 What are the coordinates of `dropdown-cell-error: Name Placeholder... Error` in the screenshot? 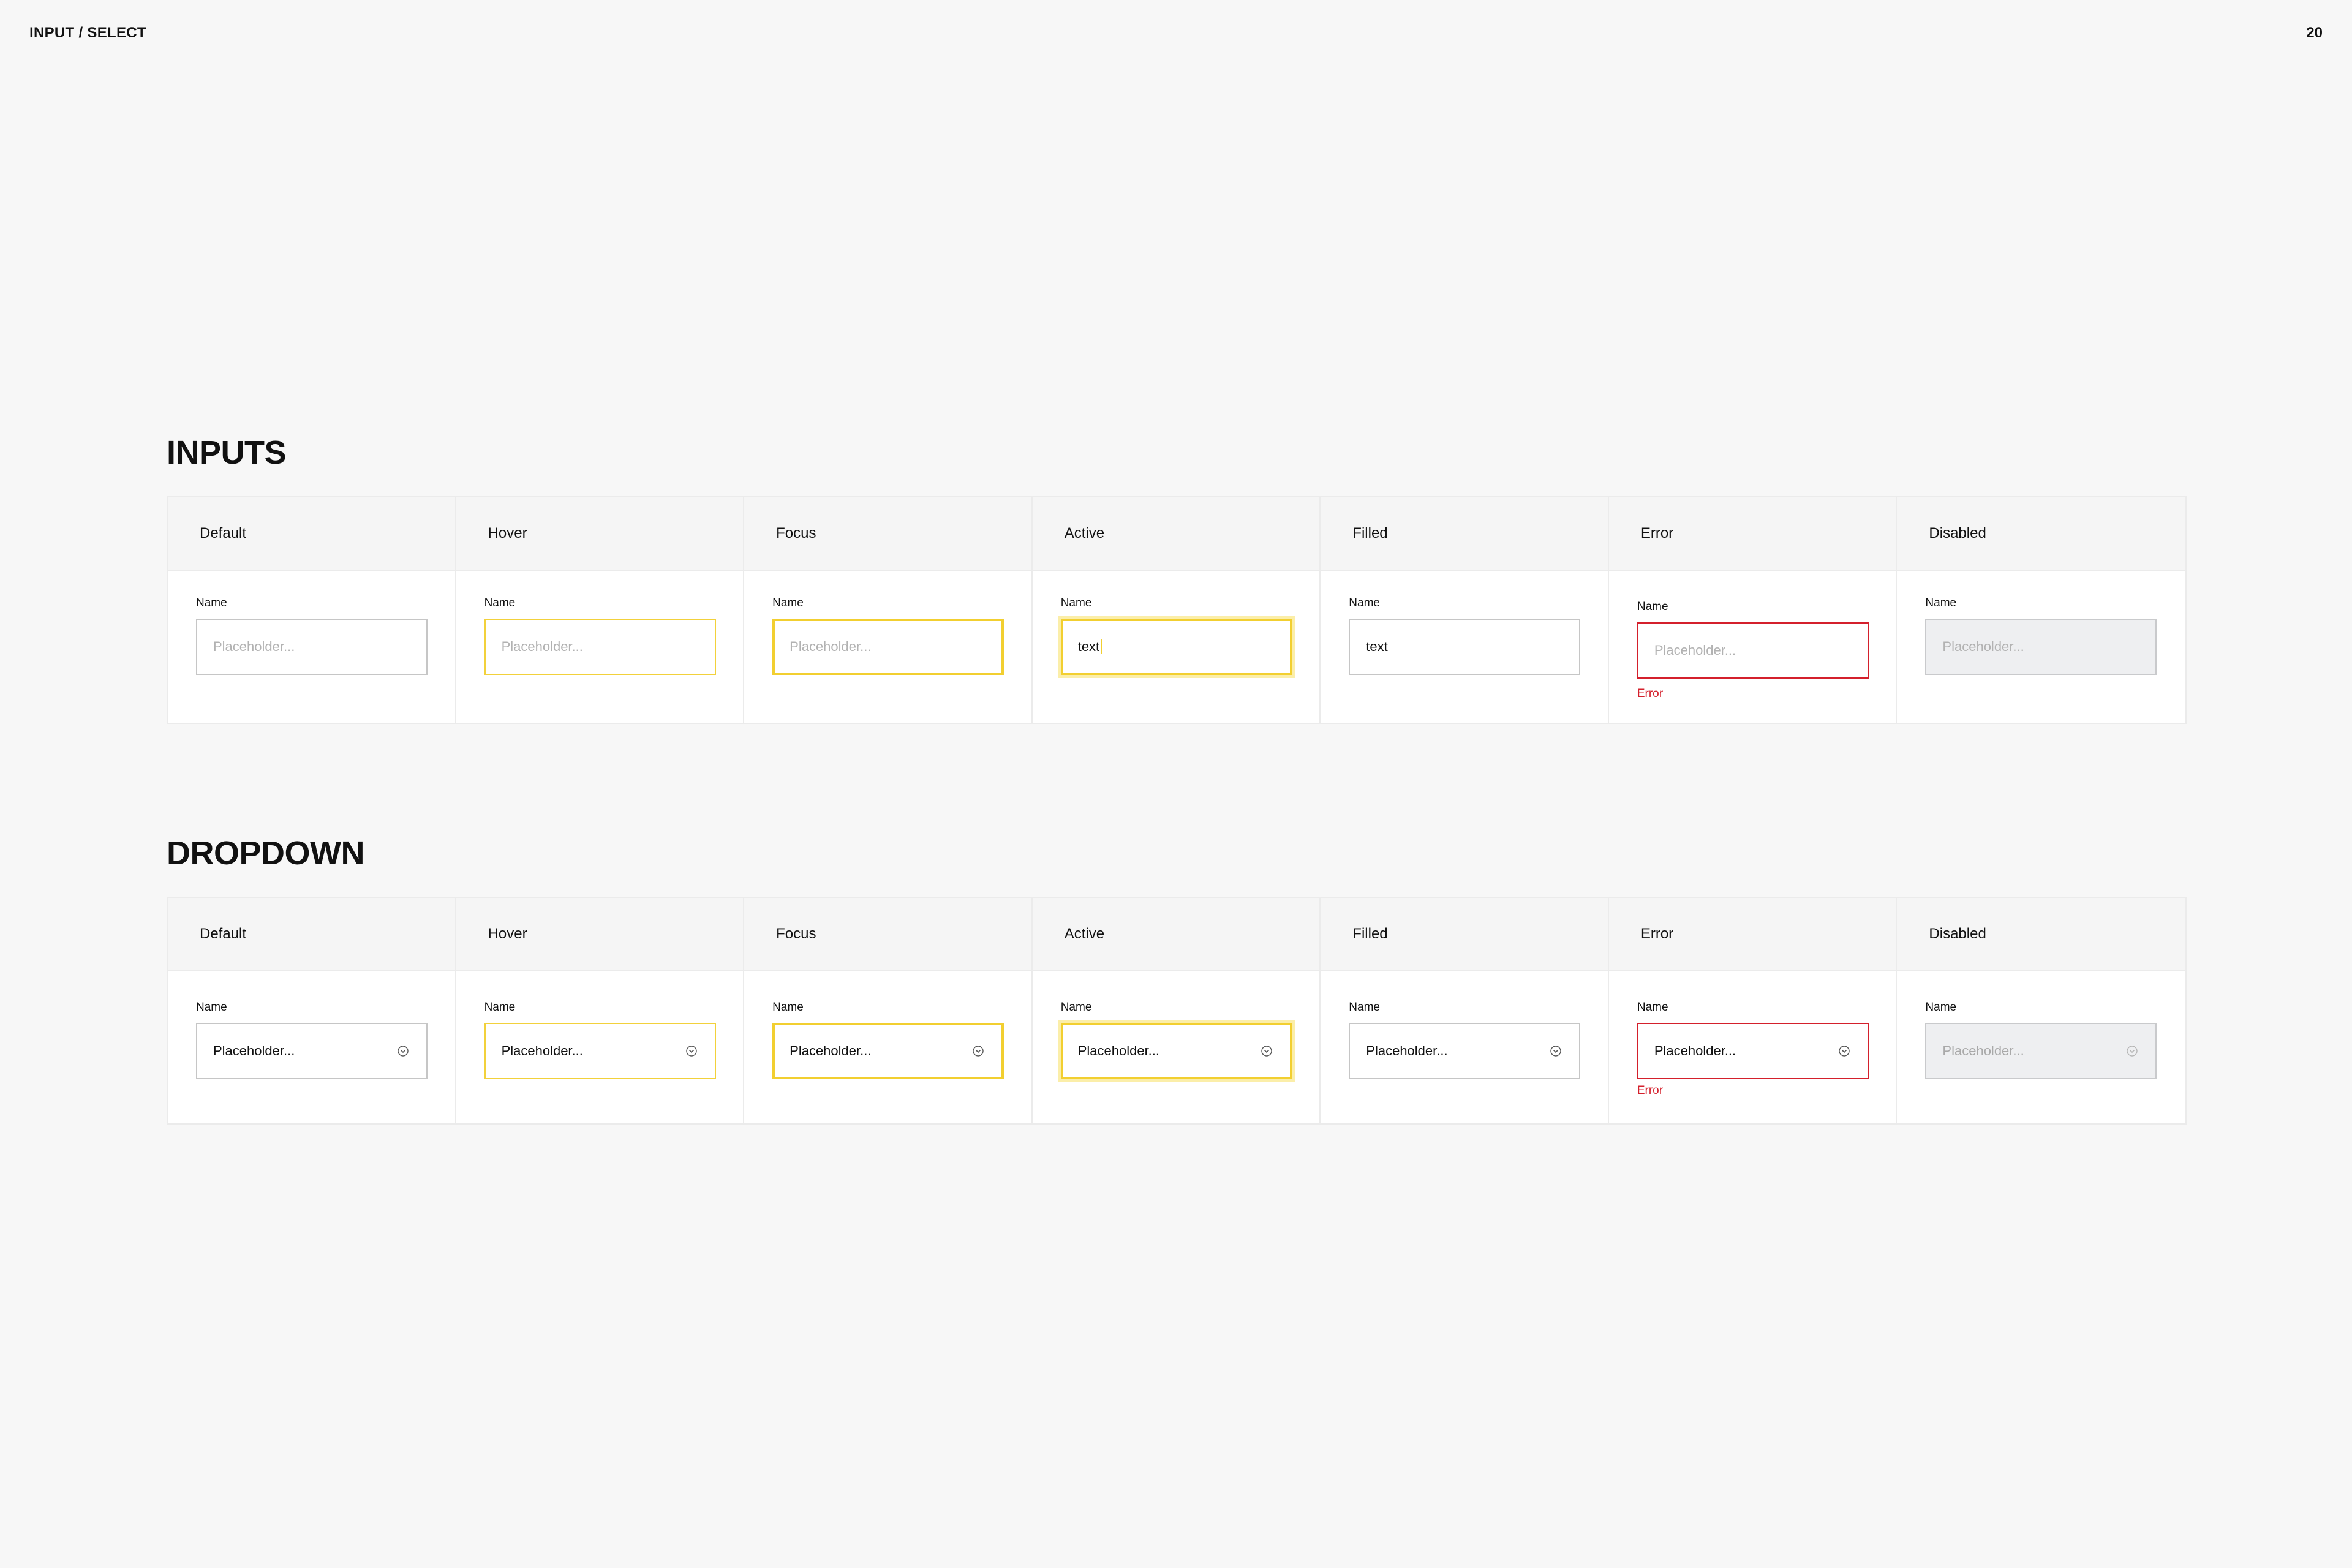 It's located at (1754, 1047).